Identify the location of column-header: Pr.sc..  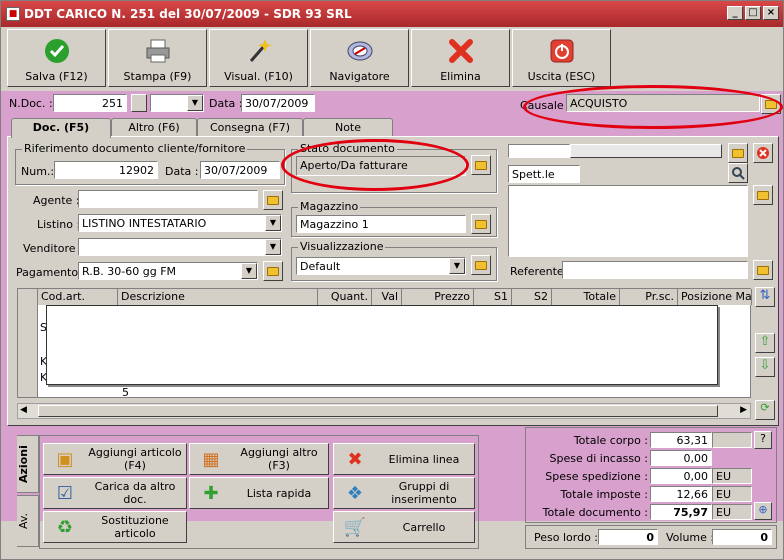
(649, 297).